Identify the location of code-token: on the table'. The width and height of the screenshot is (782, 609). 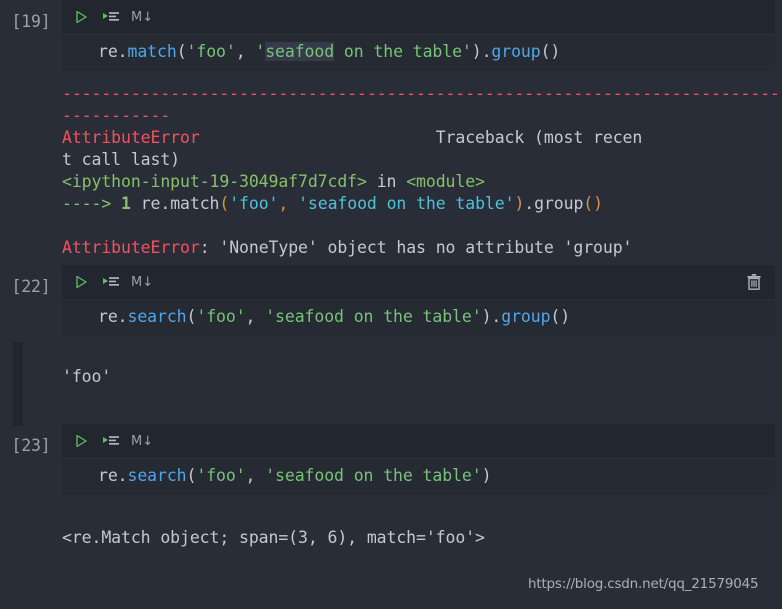
(403, 51).